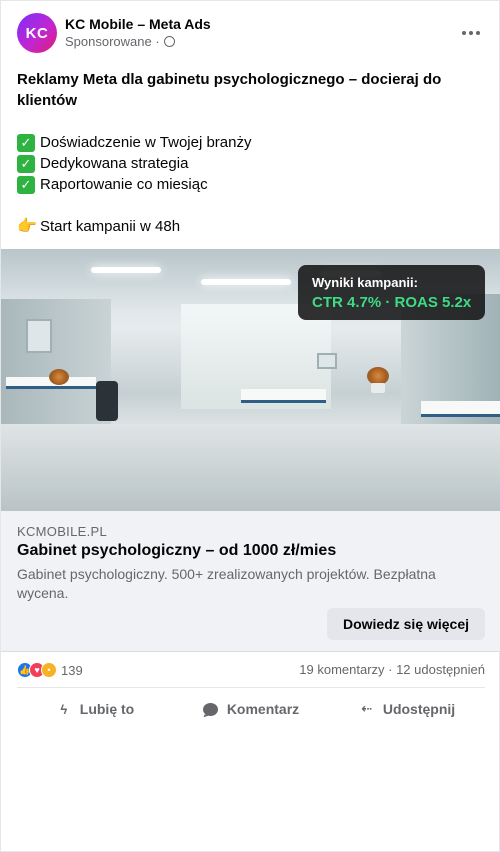  Describe the element at coordinates (138, 24) in the screenshot. I see `page-name-link: KC Mobile – Meta Ads` at that location.